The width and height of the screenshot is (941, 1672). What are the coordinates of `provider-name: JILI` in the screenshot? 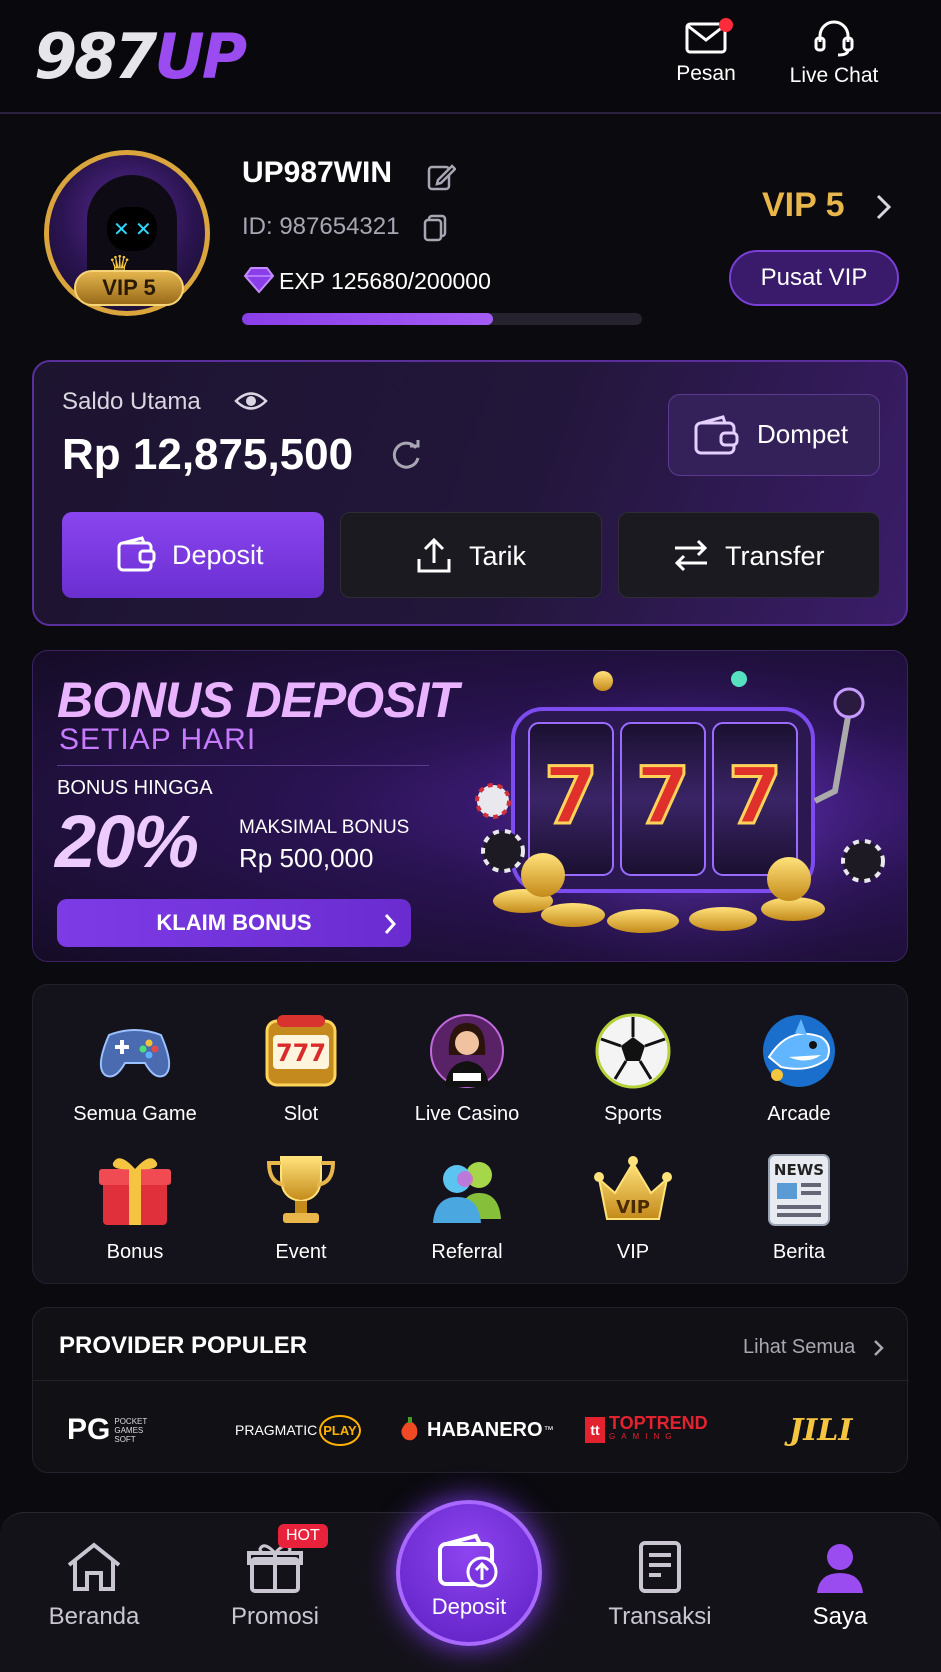 It's located at (821, 1430).